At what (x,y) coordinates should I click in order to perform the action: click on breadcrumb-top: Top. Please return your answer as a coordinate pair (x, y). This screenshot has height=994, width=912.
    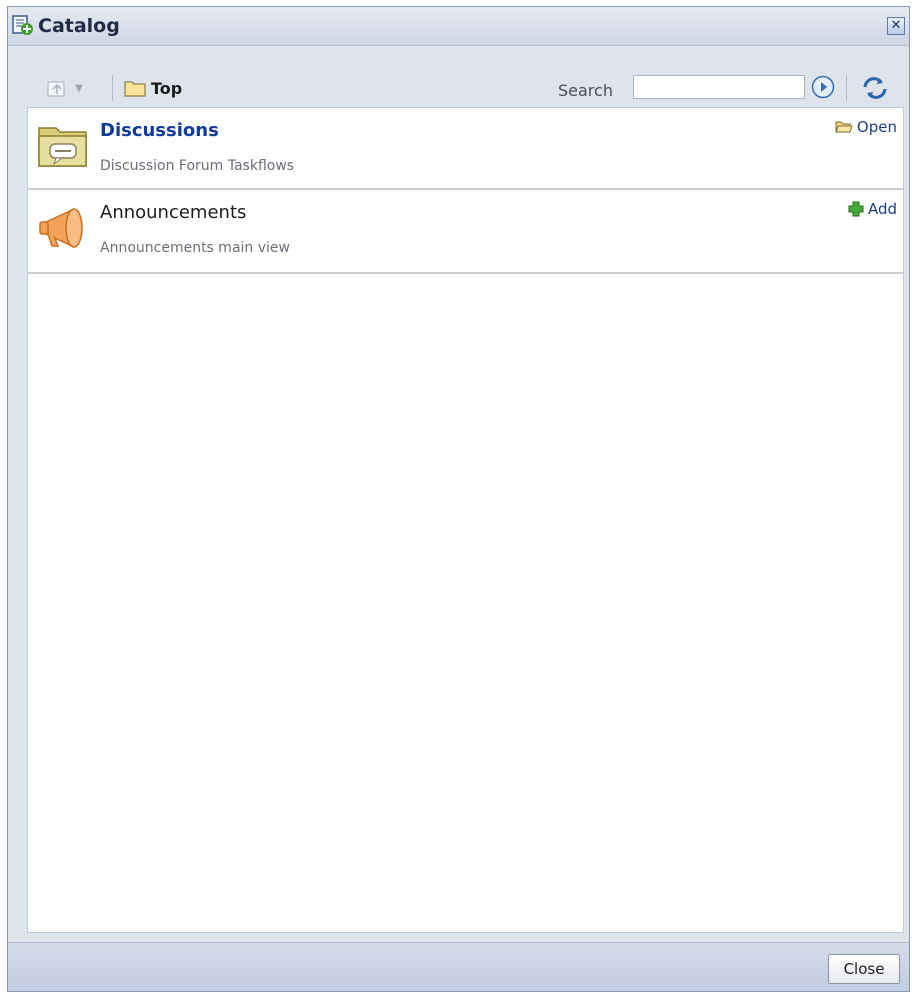
    Looking at the image, I should click on (166, 88).